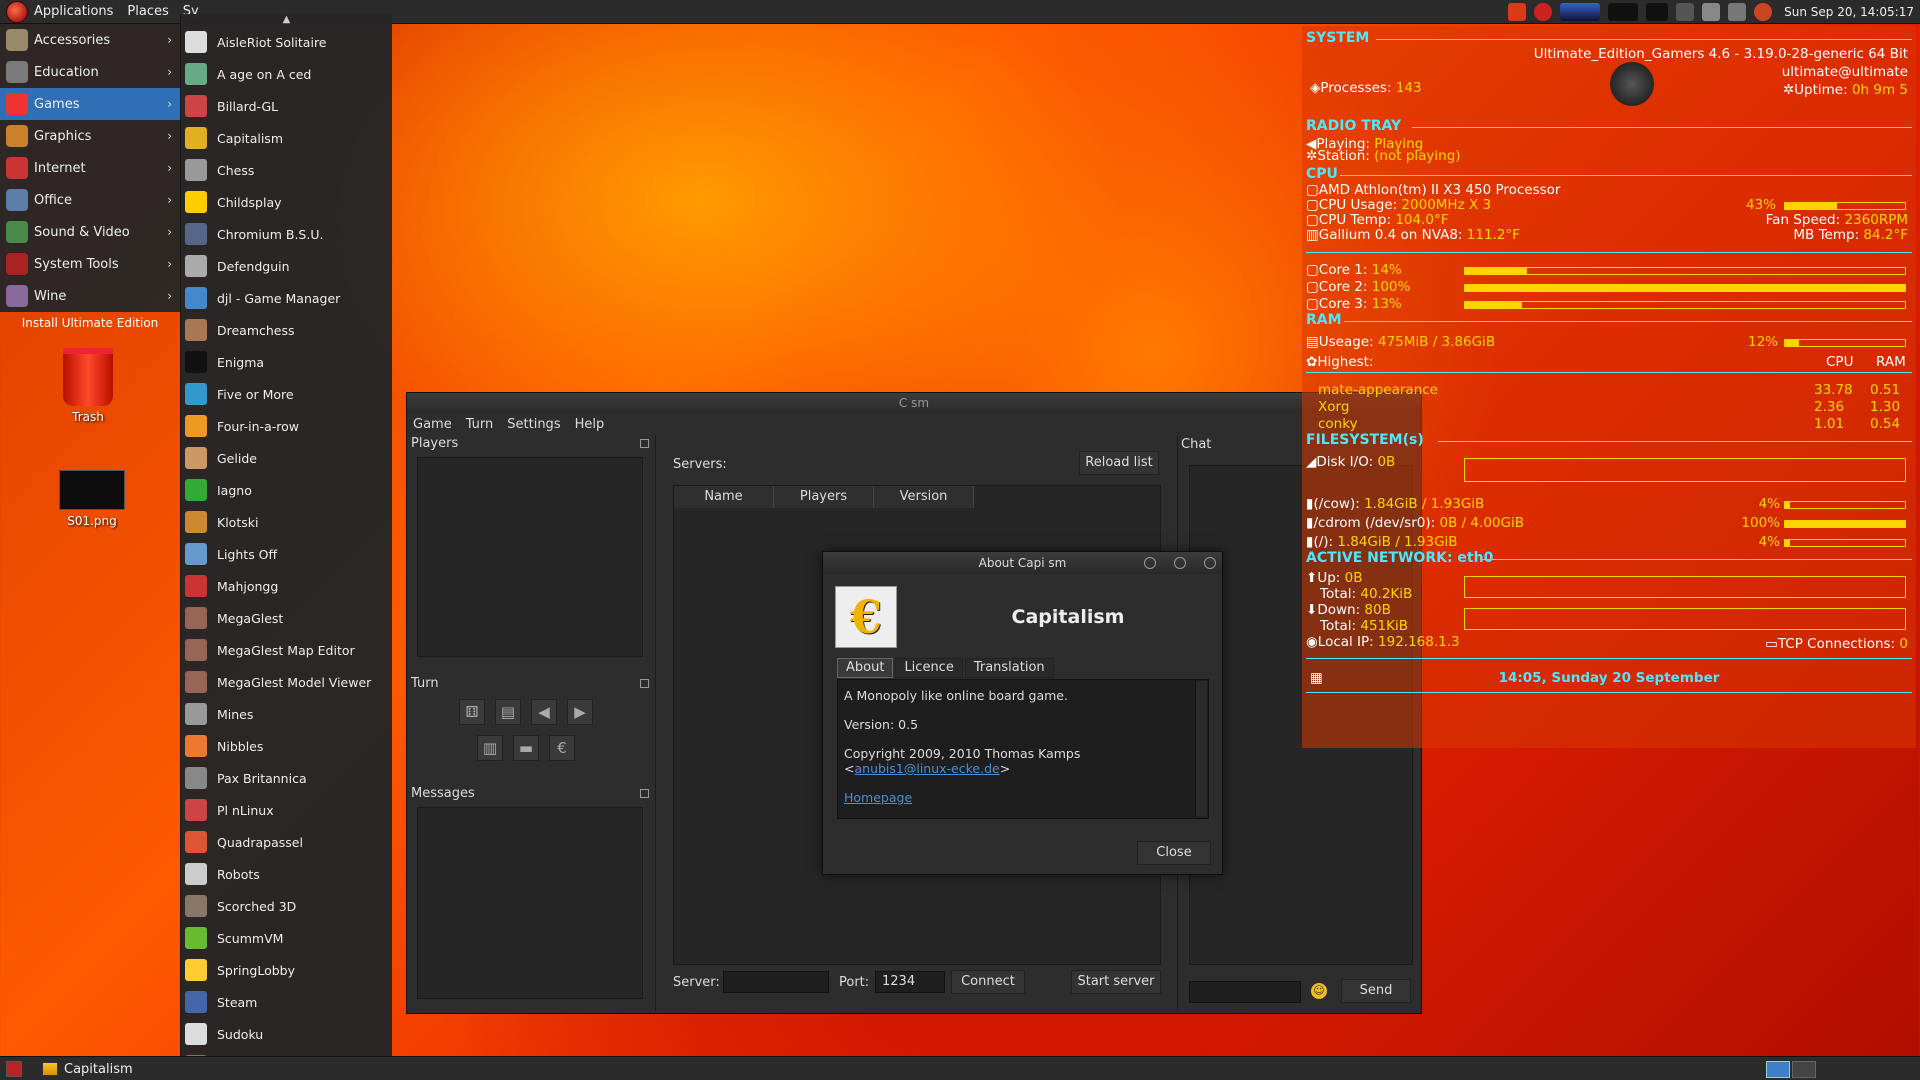 The image size is (1920, 1080). Describe the element at coordinates (776, 982) in the screenshot. I see `server-input` at that location.